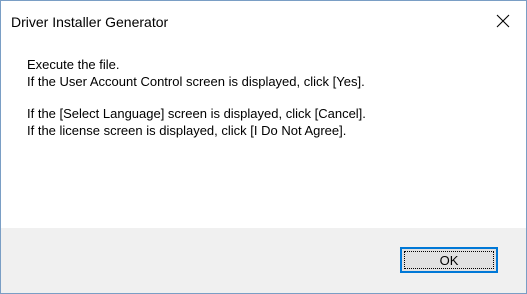 The image size is (527, 294). Describe the element at coordinates (73, 64) in the screenshot. I see `message-line: Execute the file.` at that location.